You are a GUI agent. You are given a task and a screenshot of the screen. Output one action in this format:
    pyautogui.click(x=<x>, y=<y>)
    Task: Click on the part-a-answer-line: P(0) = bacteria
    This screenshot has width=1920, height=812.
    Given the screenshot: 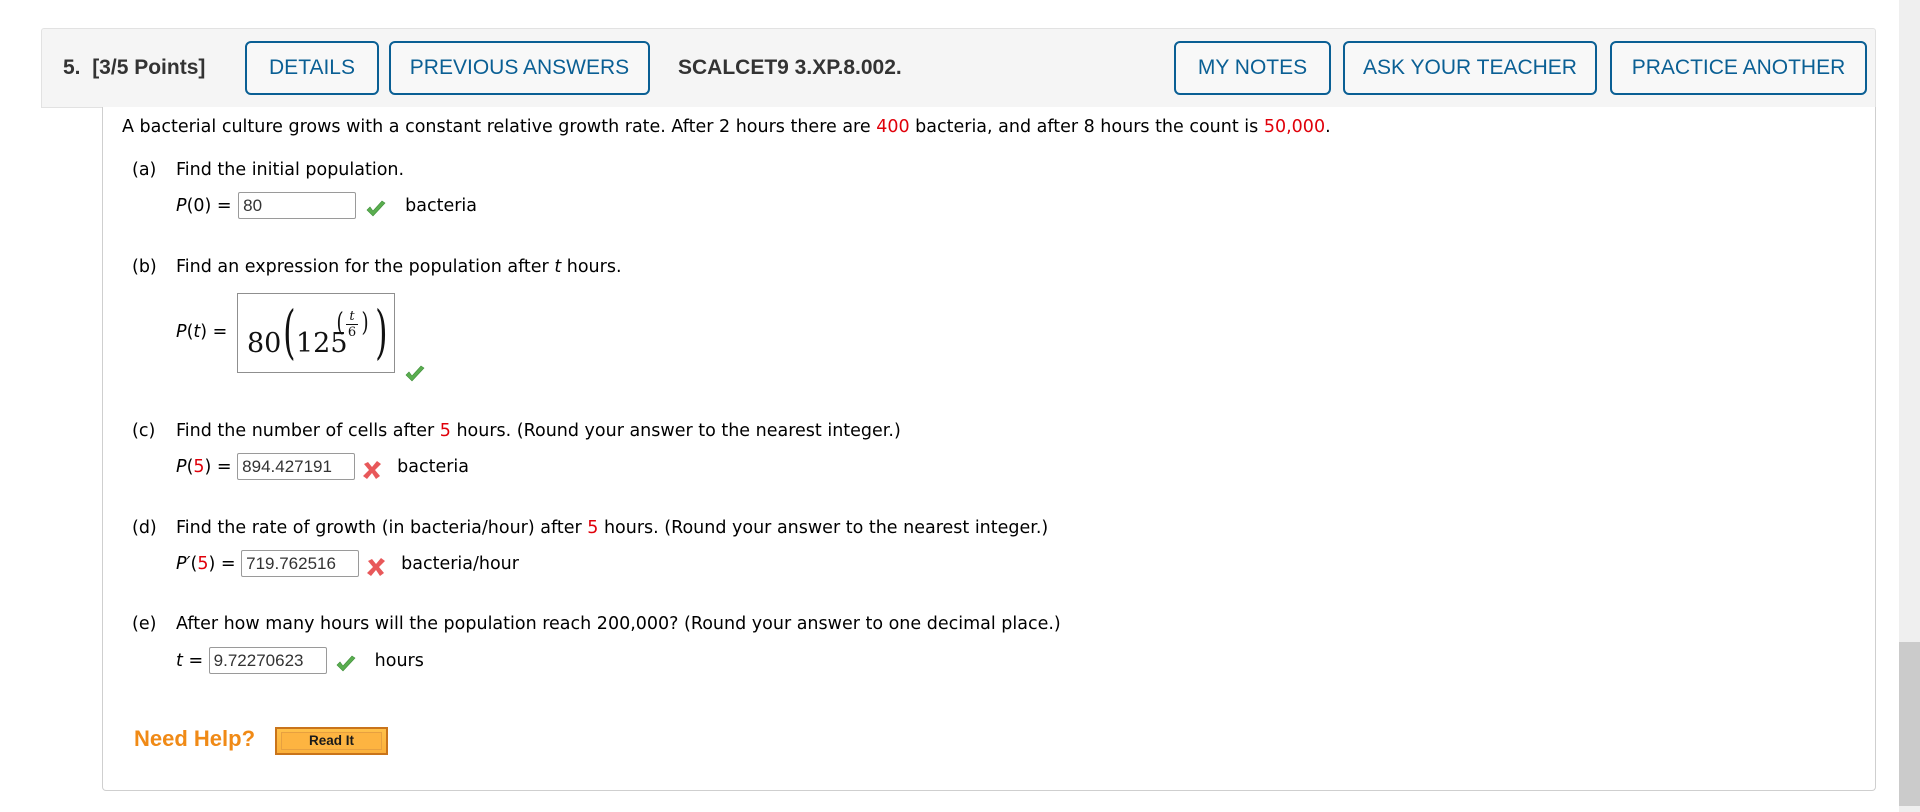 What is the action you would take?
    pyautogui.click(x=326, y=205)
    